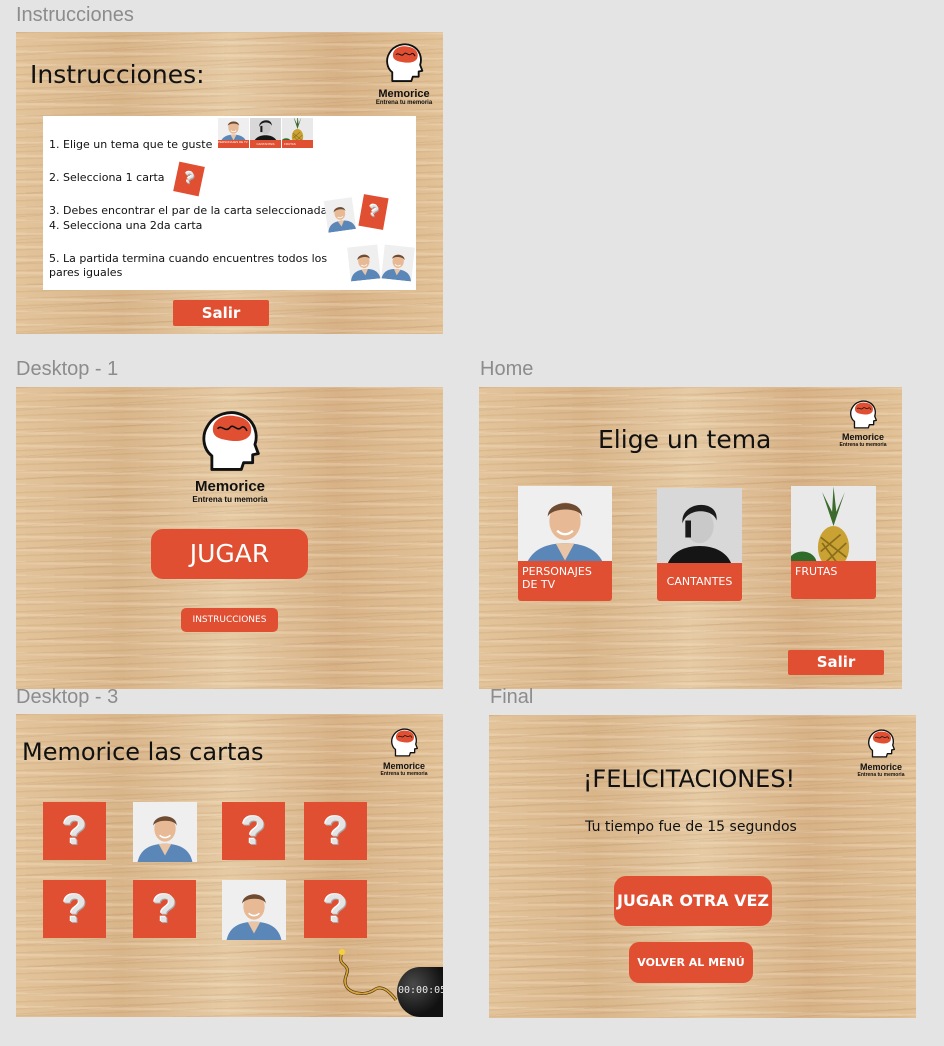  I want to click on theme-card-cantantes: CANTANTES, so click(699, 544).